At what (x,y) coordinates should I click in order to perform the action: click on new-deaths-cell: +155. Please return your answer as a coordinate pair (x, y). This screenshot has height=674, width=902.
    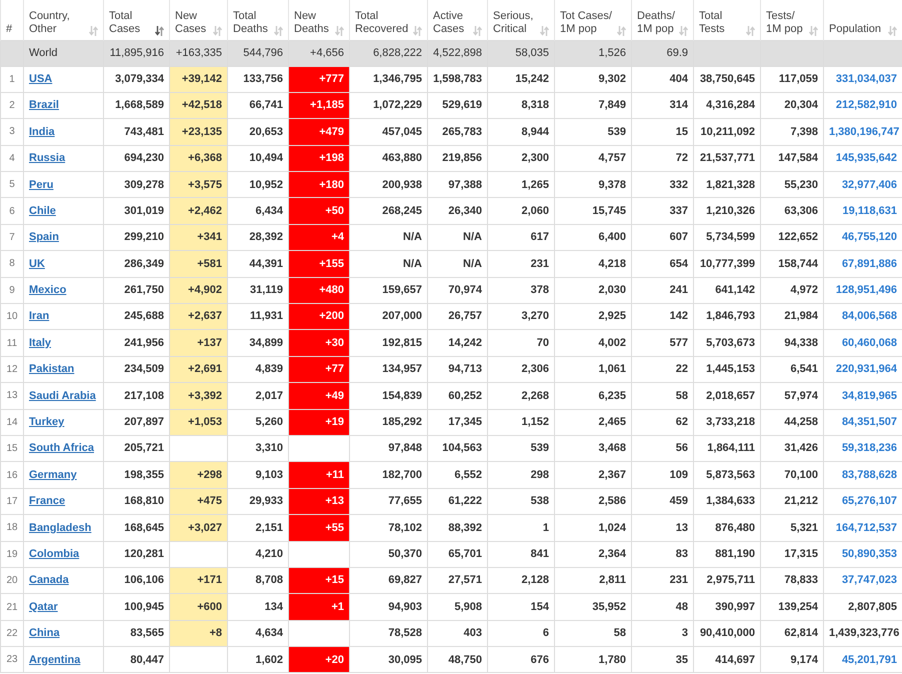
    Looking at the image, I should click on (319, 264).